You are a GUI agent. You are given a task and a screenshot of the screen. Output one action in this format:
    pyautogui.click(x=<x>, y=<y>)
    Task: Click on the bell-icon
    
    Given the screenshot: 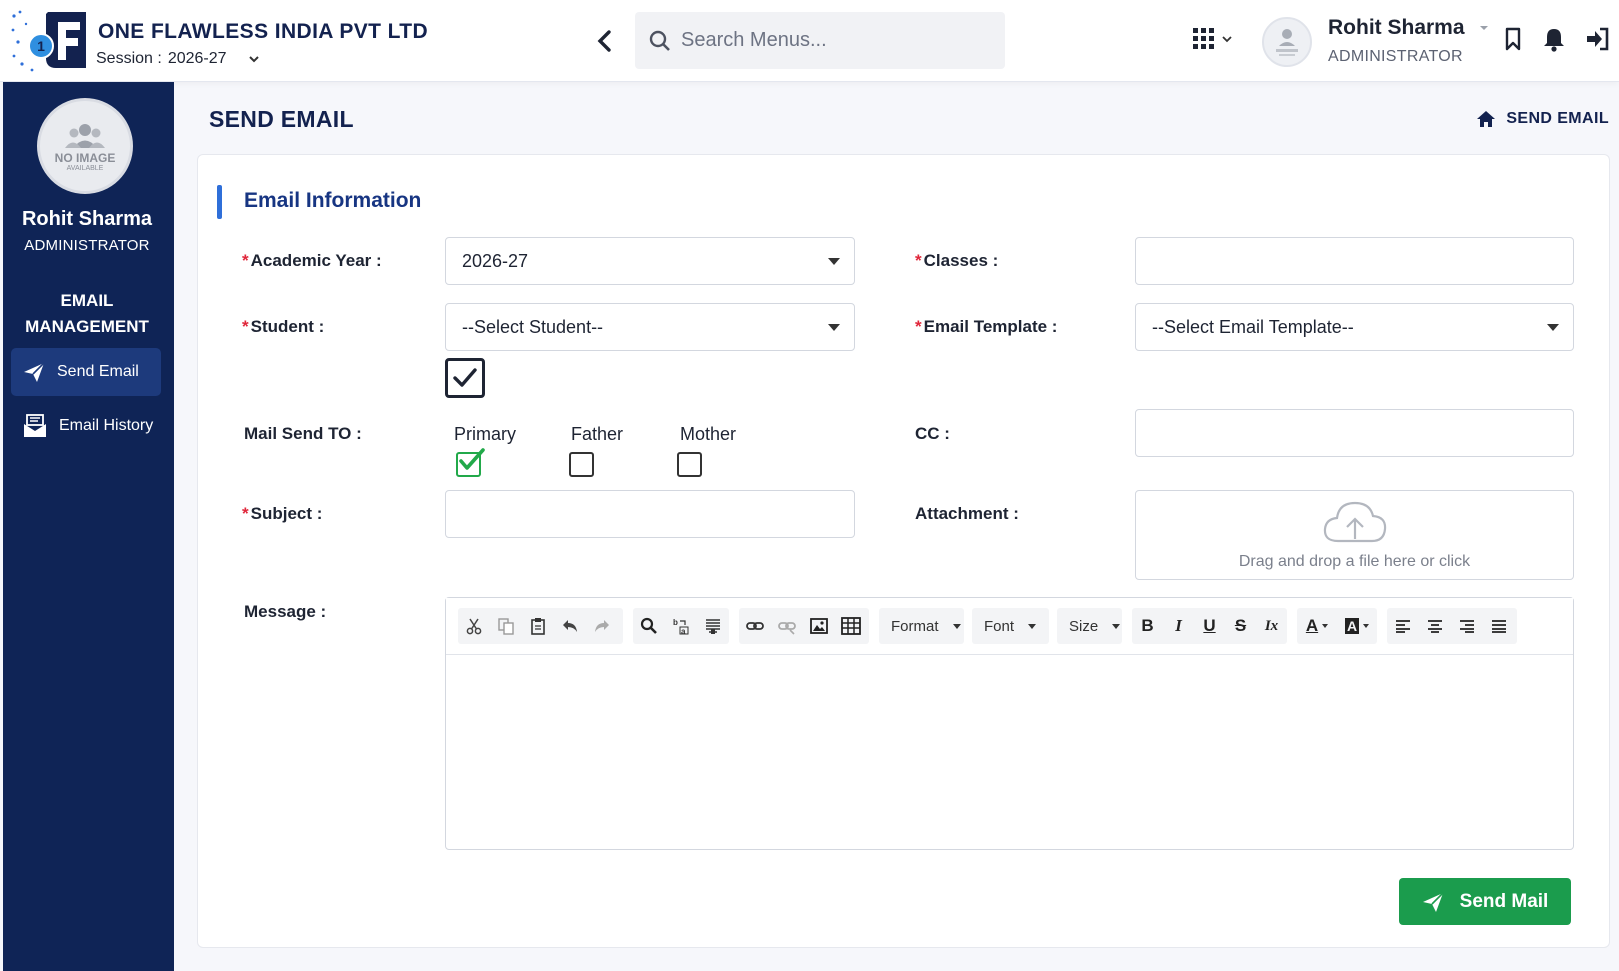 What is the action you would take?
    pyautogui.click(x=1554, y=39)
    